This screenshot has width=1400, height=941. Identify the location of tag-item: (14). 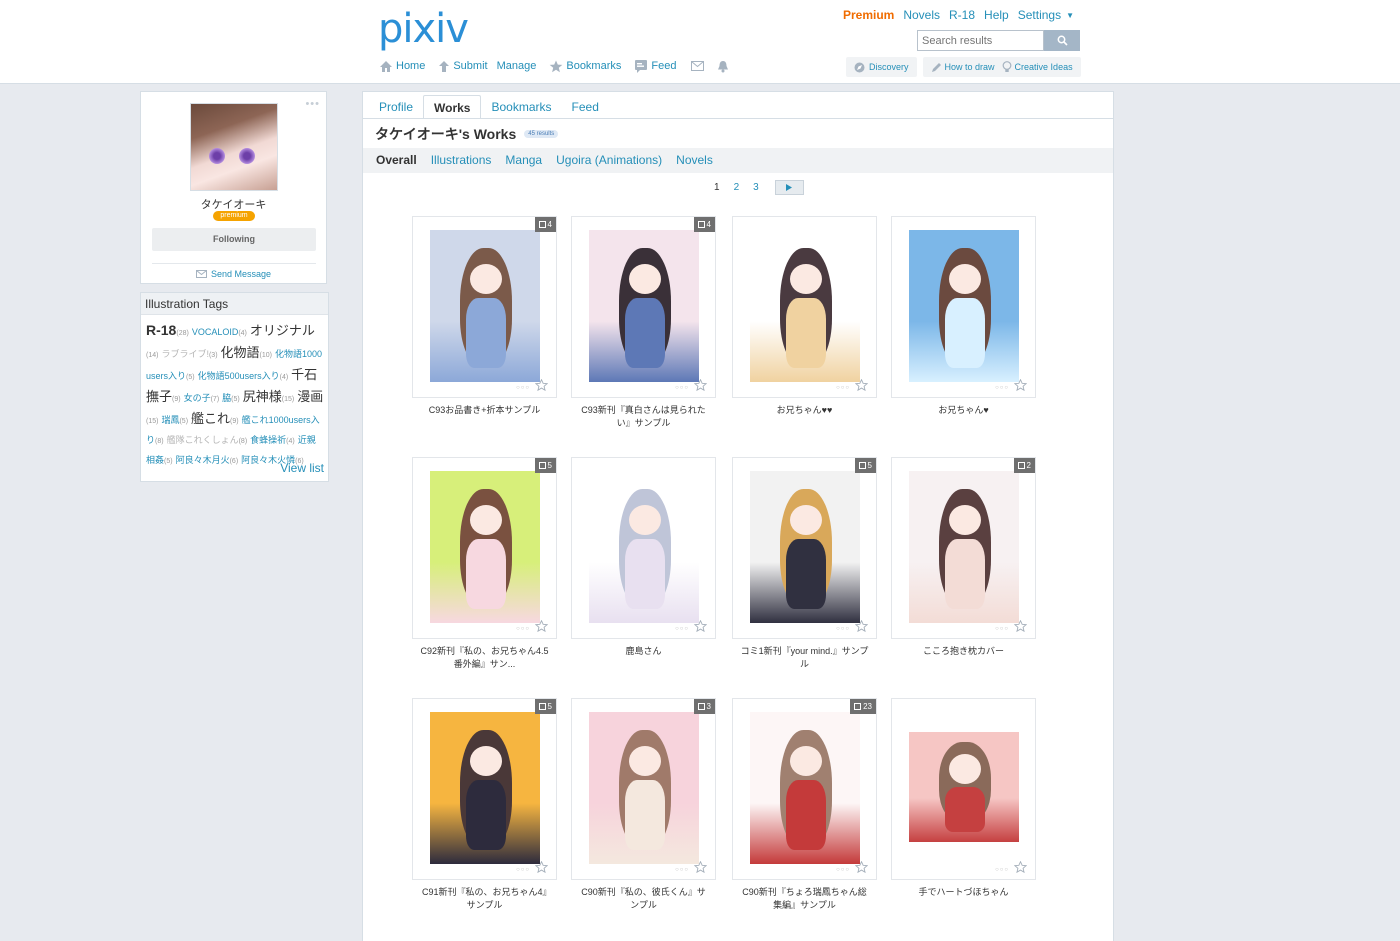
(152, 354).